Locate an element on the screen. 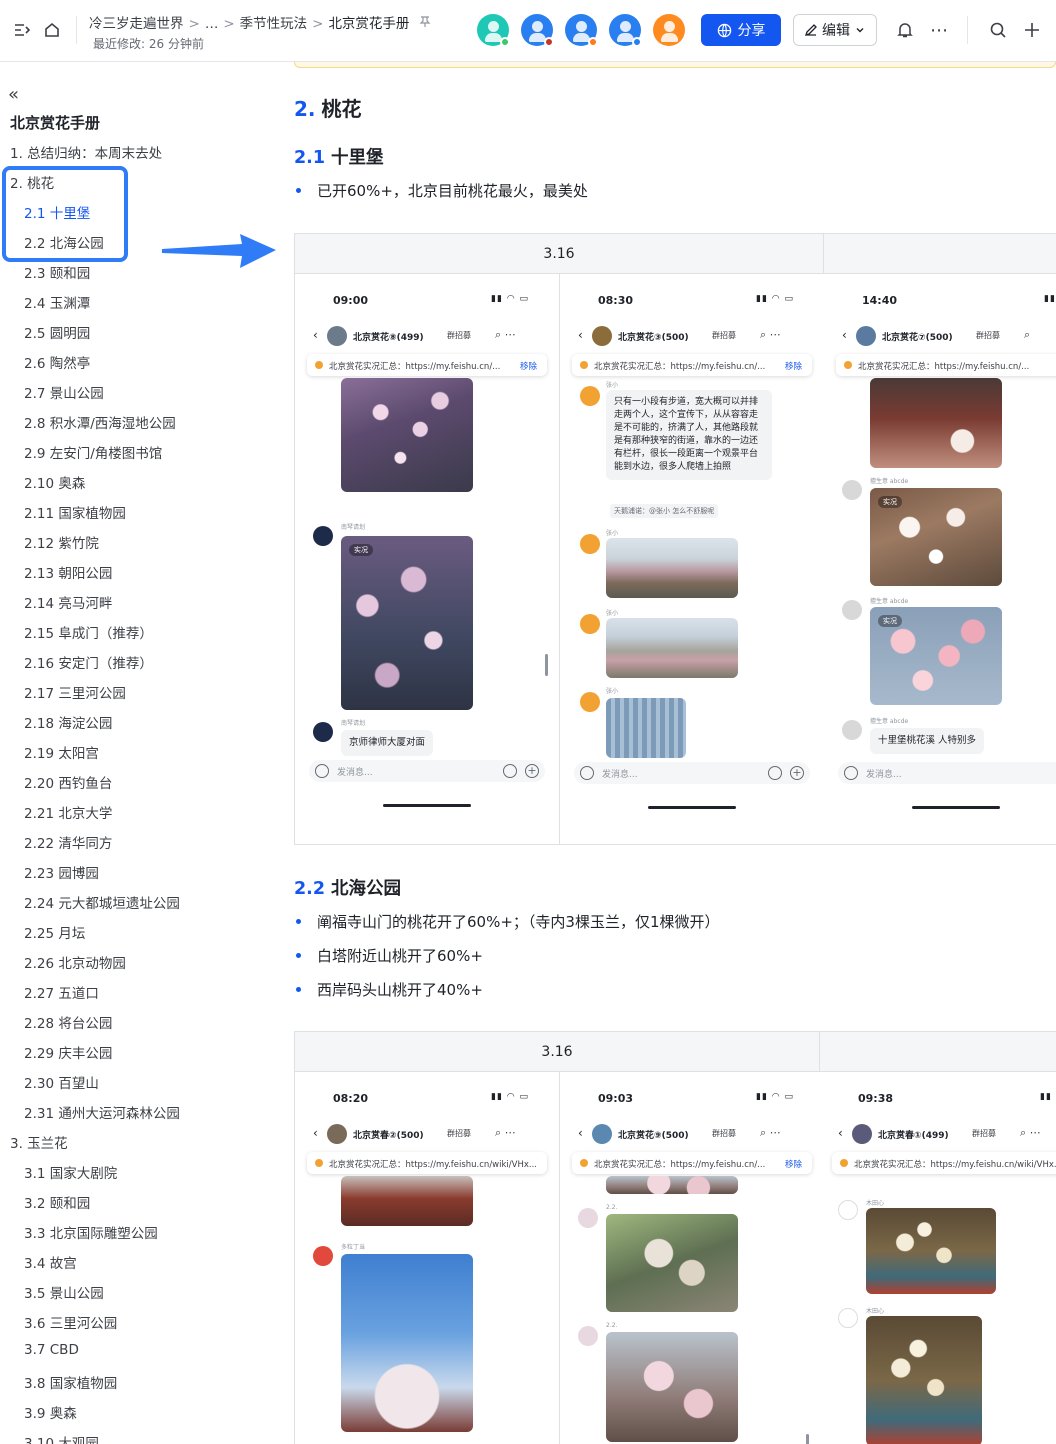 This screenshot has width=1056, height=1444. toc-item: 3.3 北京国际雕塑公园 is located at coordinates (91, 1232).